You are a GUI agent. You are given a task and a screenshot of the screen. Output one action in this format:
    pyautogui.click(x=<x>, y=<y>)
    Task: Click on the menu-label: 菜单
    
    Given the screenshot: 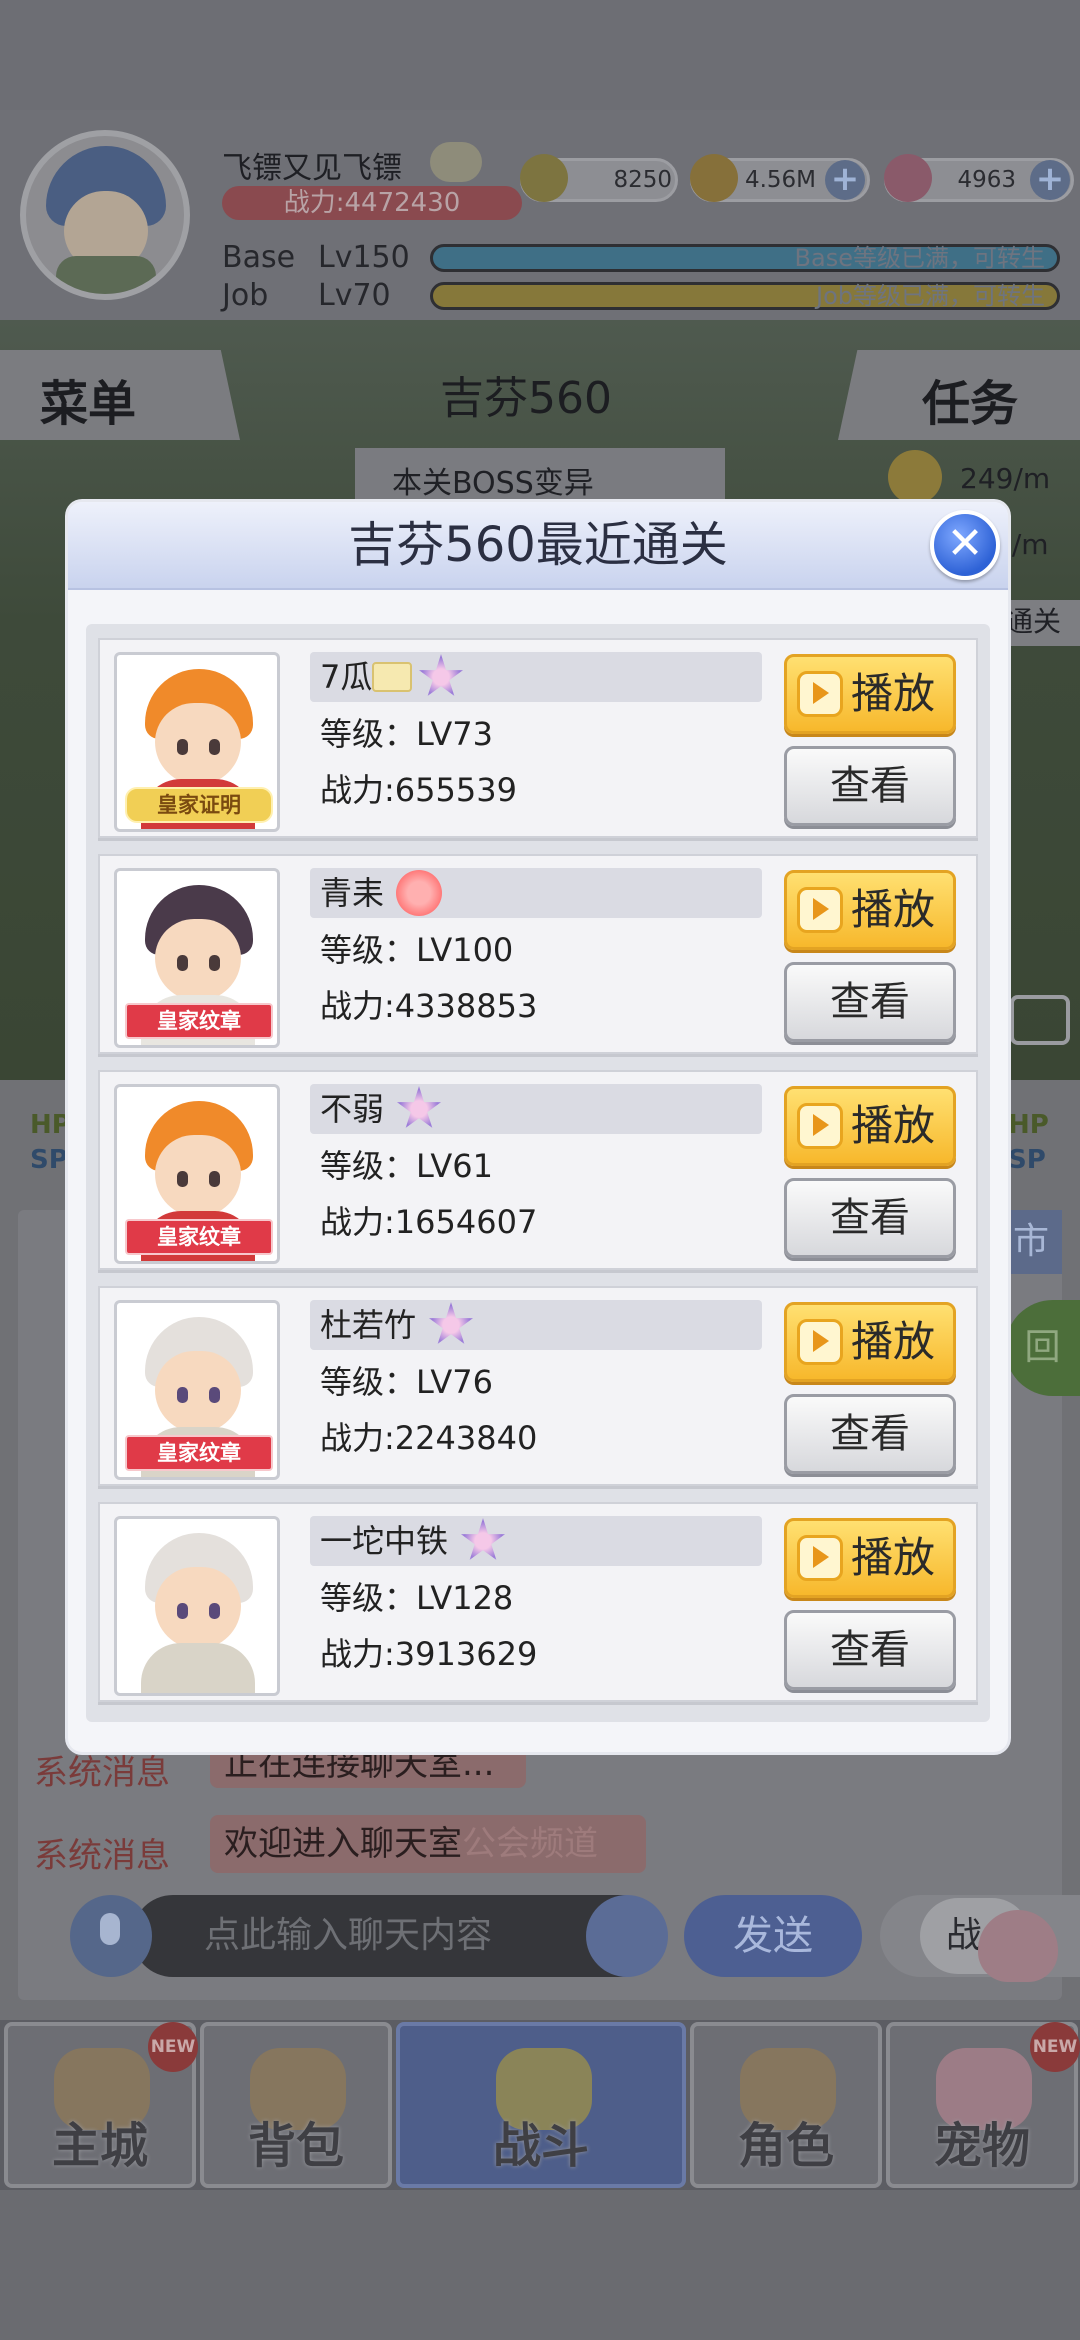 What is the action you would take?
    pyautogui.click(x=88, y=404)
    